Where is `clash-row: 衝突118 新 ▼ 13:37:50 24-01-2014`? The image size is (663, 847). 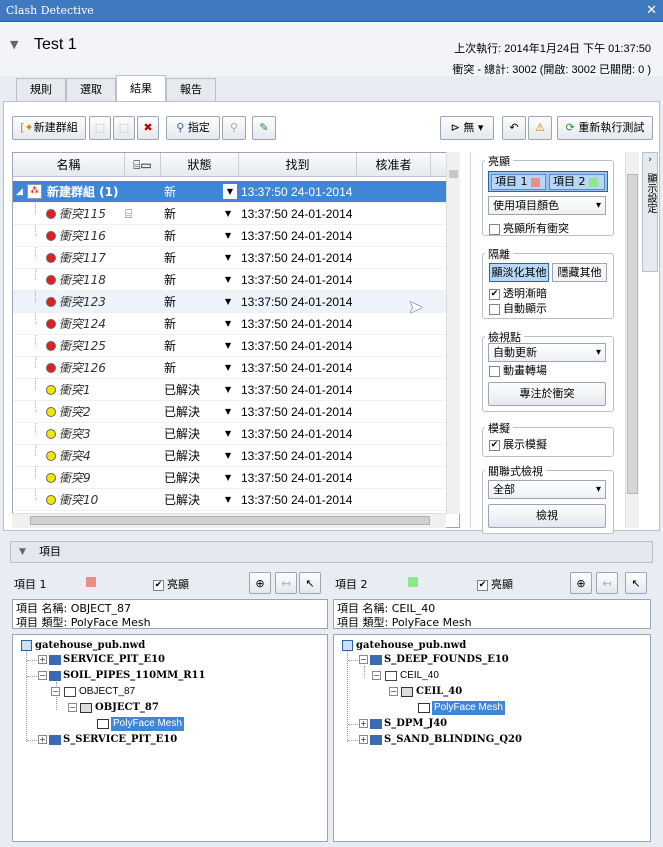
clash-row: 衝突118 新 ▼ 13:37:50 24-01-2014 is located at coordinates (230, 280).